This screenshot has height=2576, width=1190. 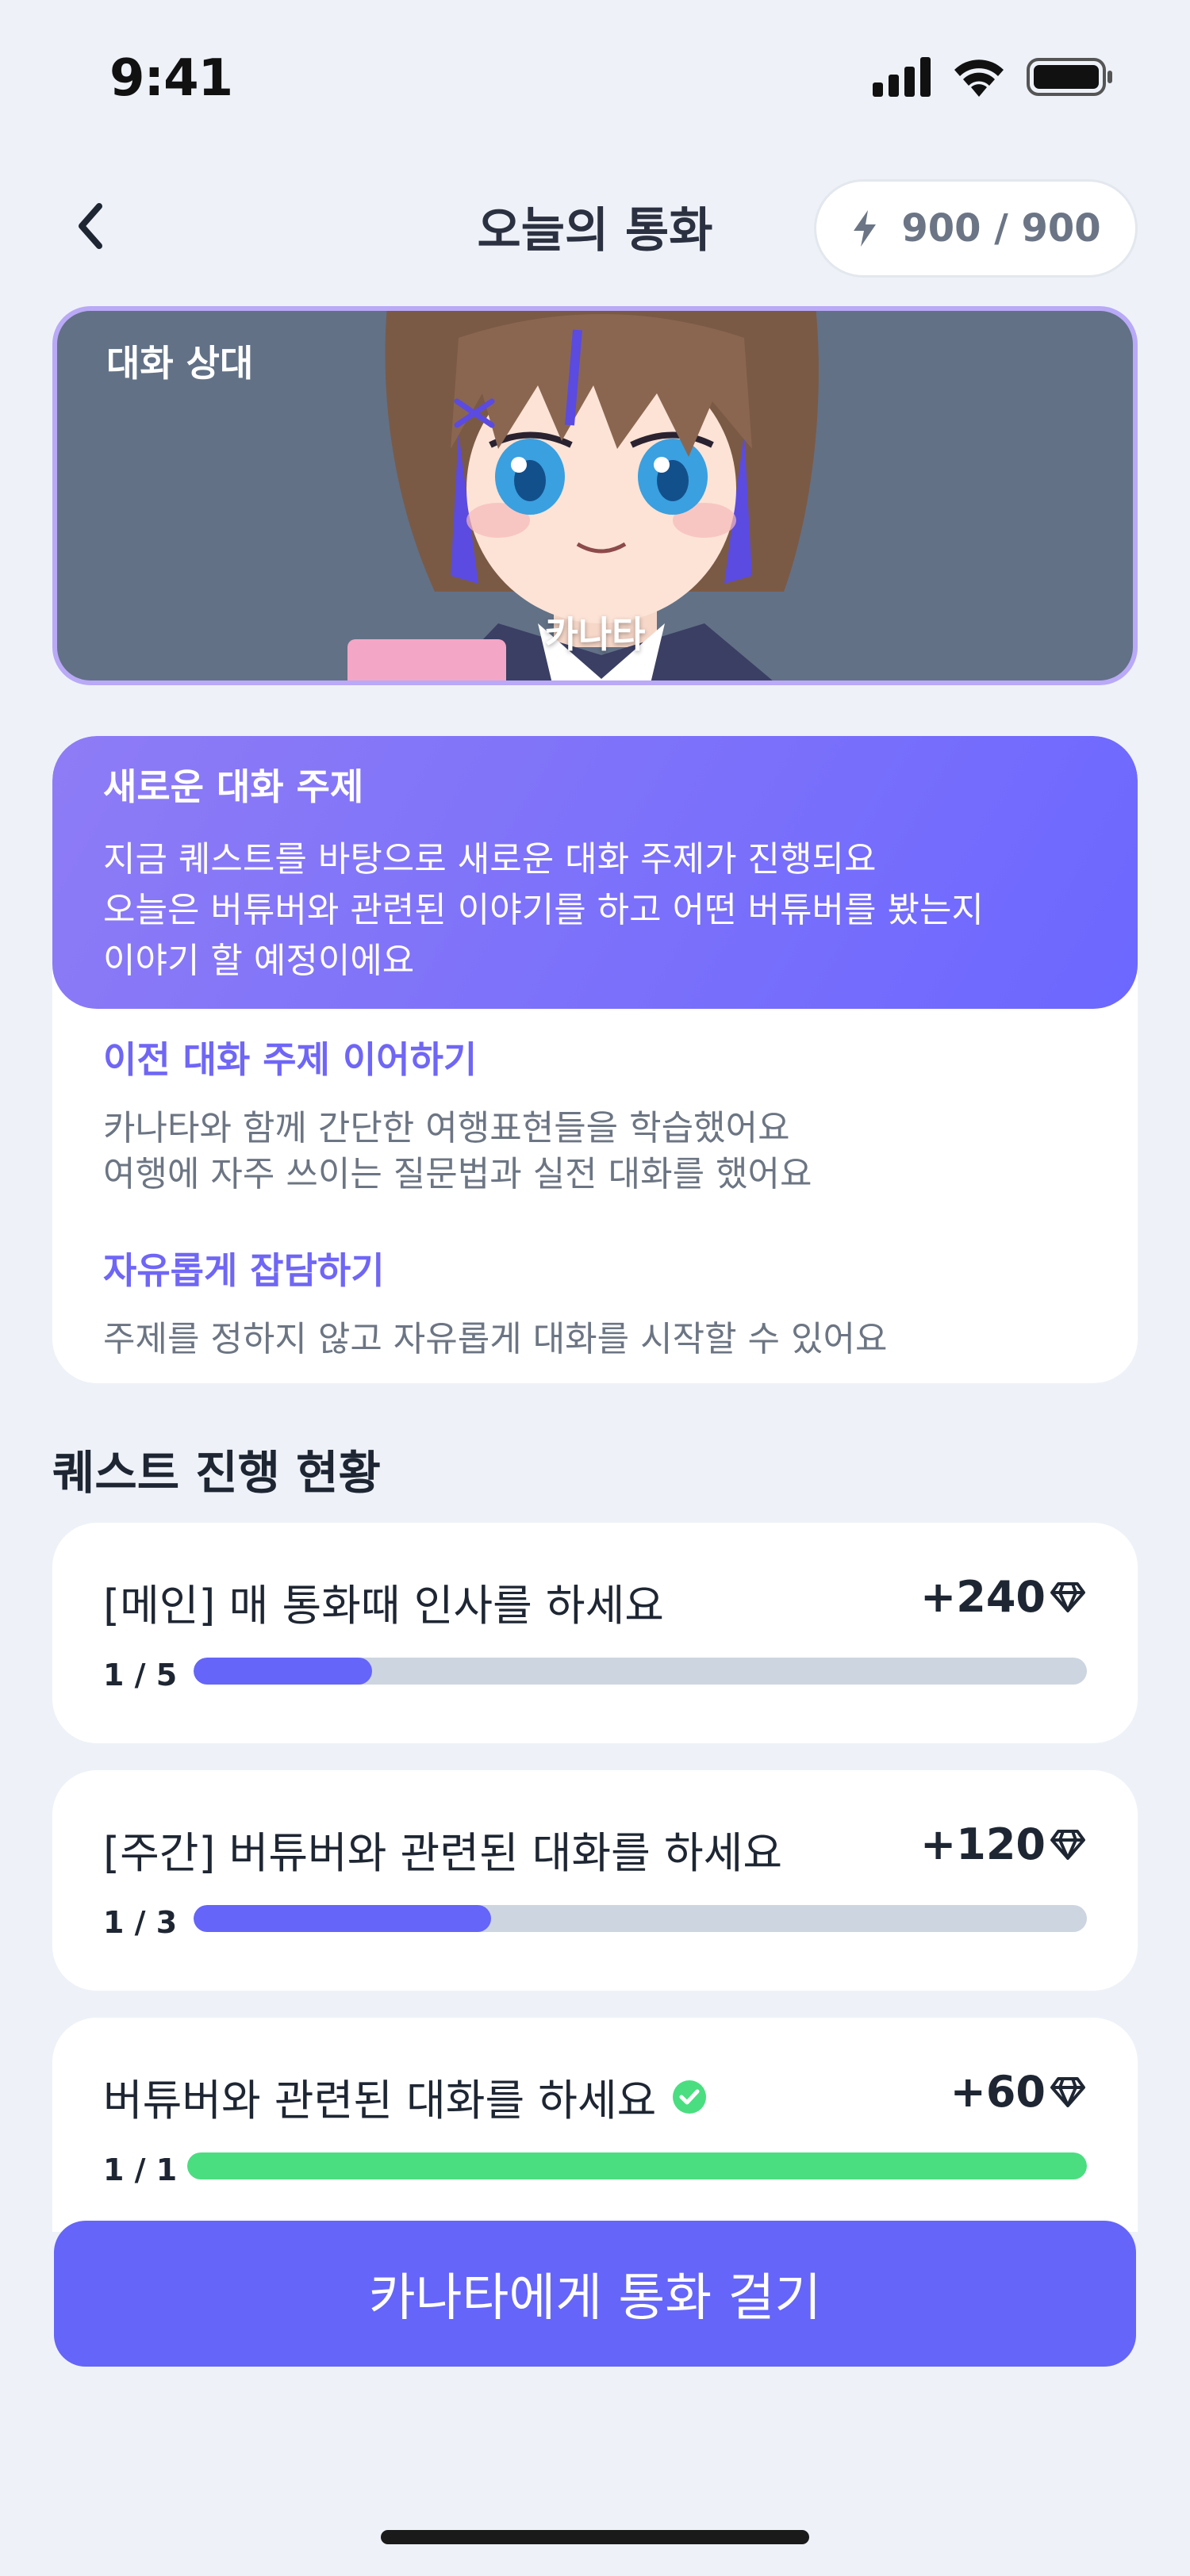 I want to click on quest-card-weekly: [주간] 버튜버와 관련된 대화를 하세요 +120 1 / 3, so click(x=595, y=1881).